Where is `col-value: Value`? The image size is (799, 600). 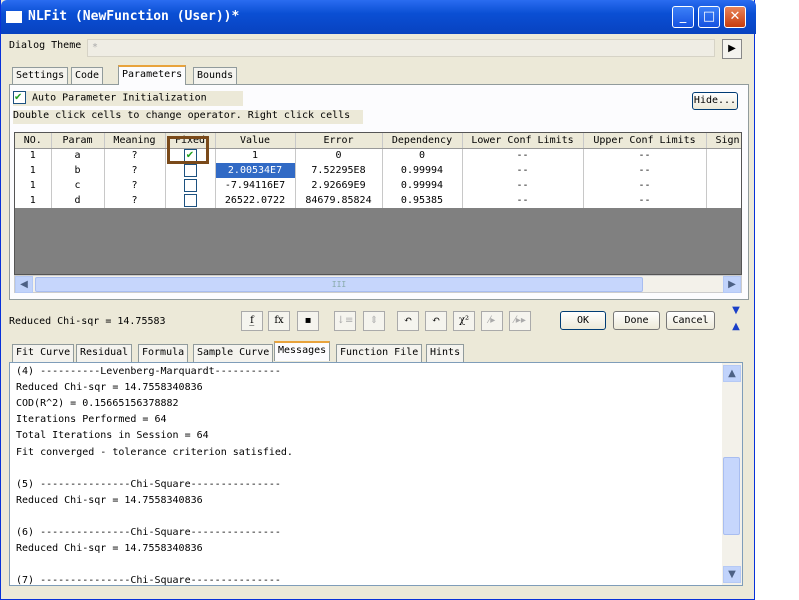 col-value: Value is located at coordinates (255, 141).